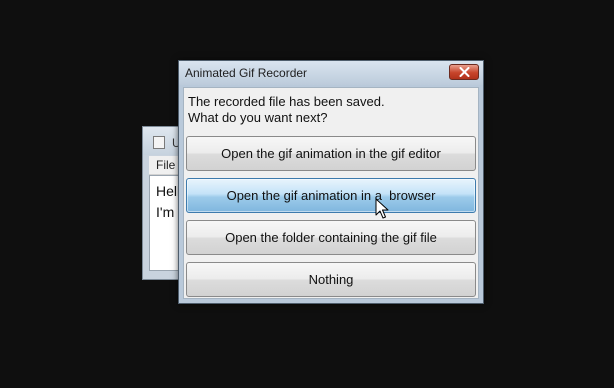 The width and height of the screenshot is (614, 388). Describe the element at coordinates (165, 212) in the screenshot. I see `text-line-2: I'm` at that location.